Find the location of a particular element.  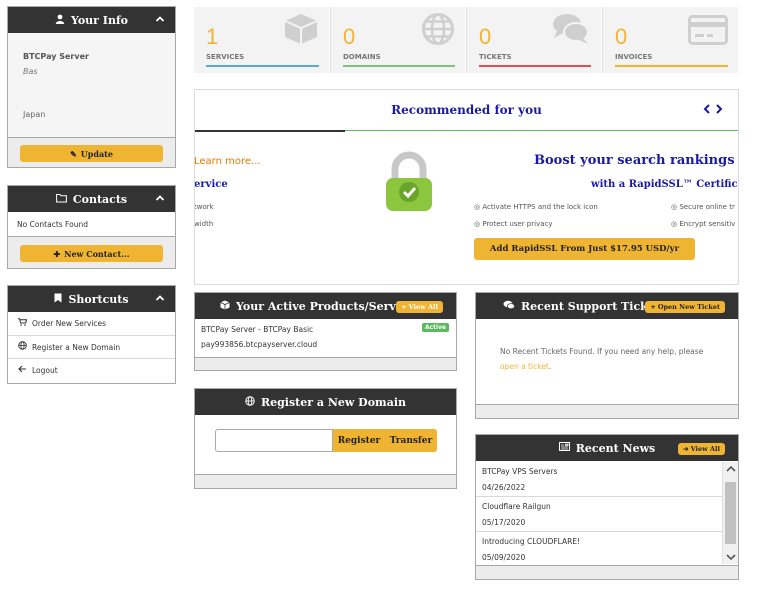

recent-news-header: Recent News ➔ View All is located at coordinates (607, 448).